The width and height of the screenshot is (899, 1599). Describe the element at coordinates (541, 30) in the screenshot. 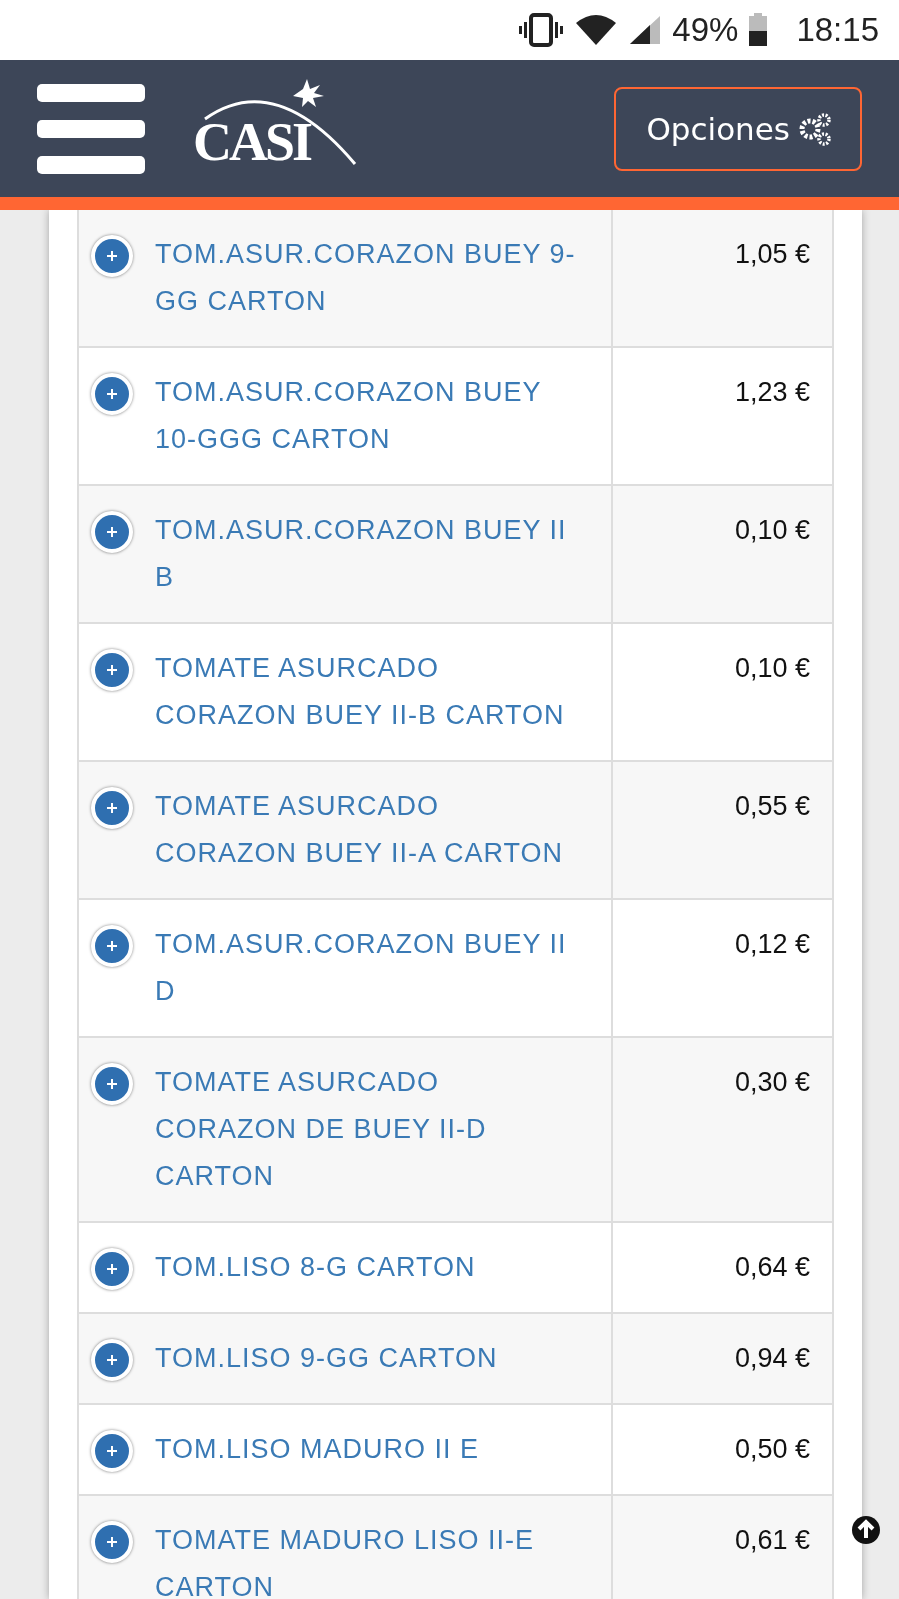

I see `vibrate-icon` at that location.